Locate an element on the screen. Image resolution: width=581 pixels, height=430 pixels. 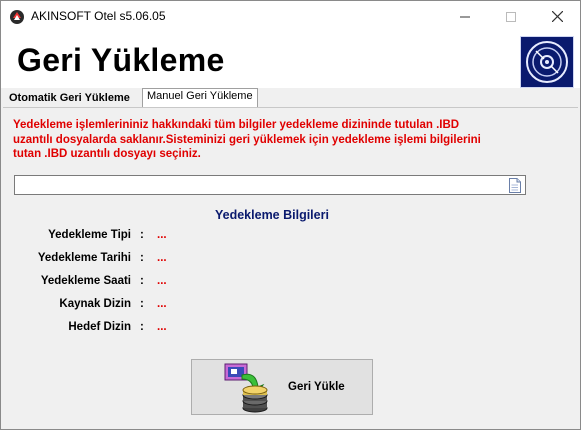
disc-icon is located at coordinates (547, 62).